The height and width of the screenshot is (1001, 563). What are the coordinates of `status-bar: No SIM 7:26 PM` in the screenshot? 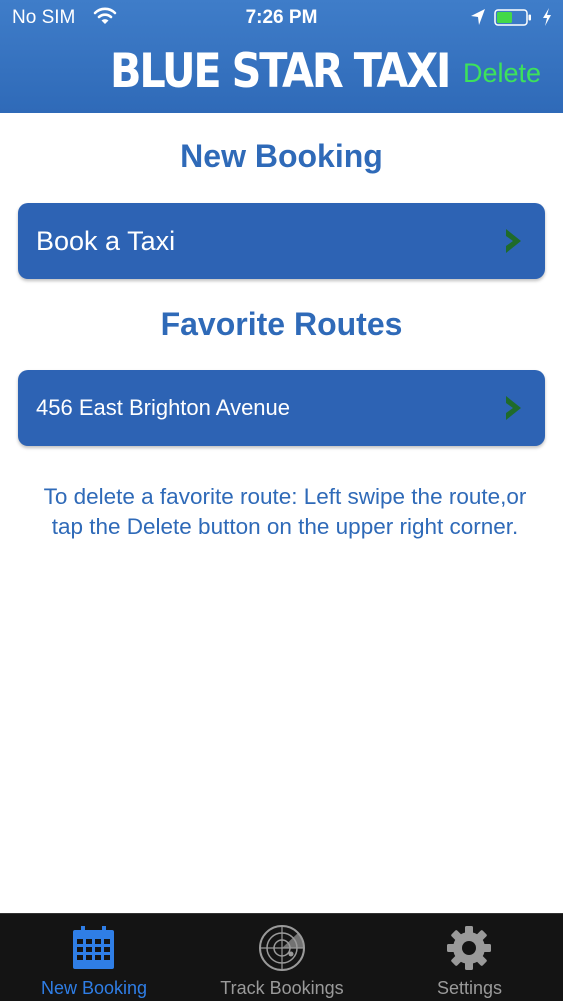 It's located at (281, 18).